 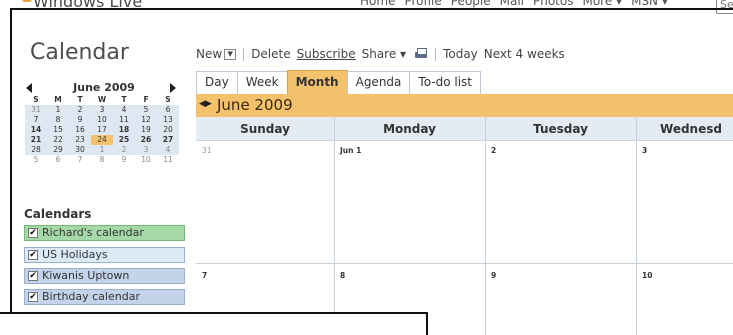 I want to click on weekday-label: F, so click(x=146, y=99).